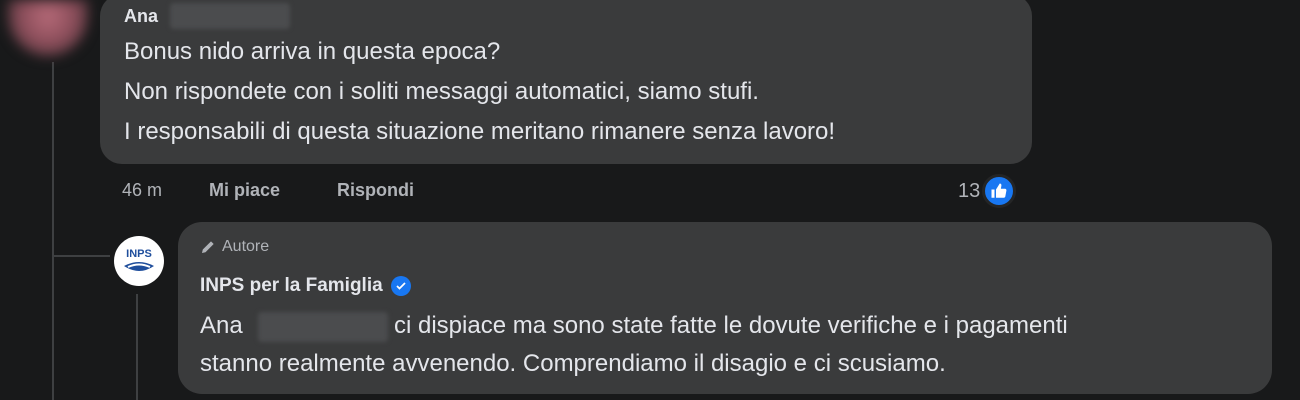  I want to click on like-thumb-icon, so click(999, 191).